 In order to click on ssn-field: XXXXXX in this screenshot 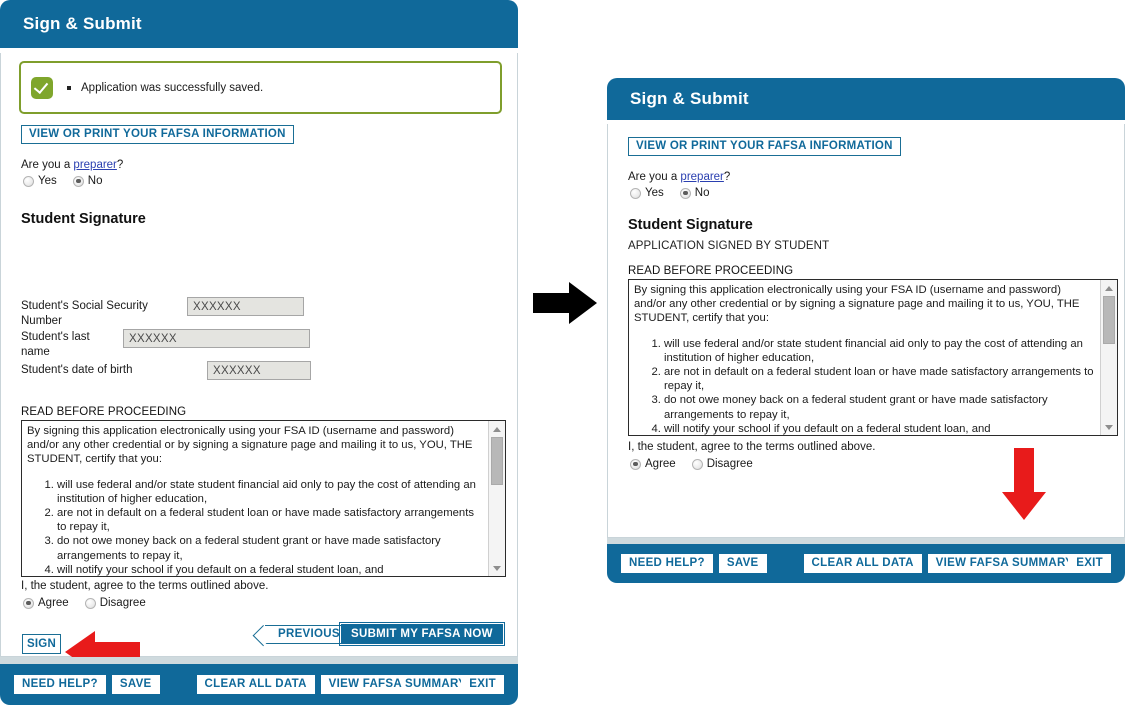, I will do `click(245, 306)`.